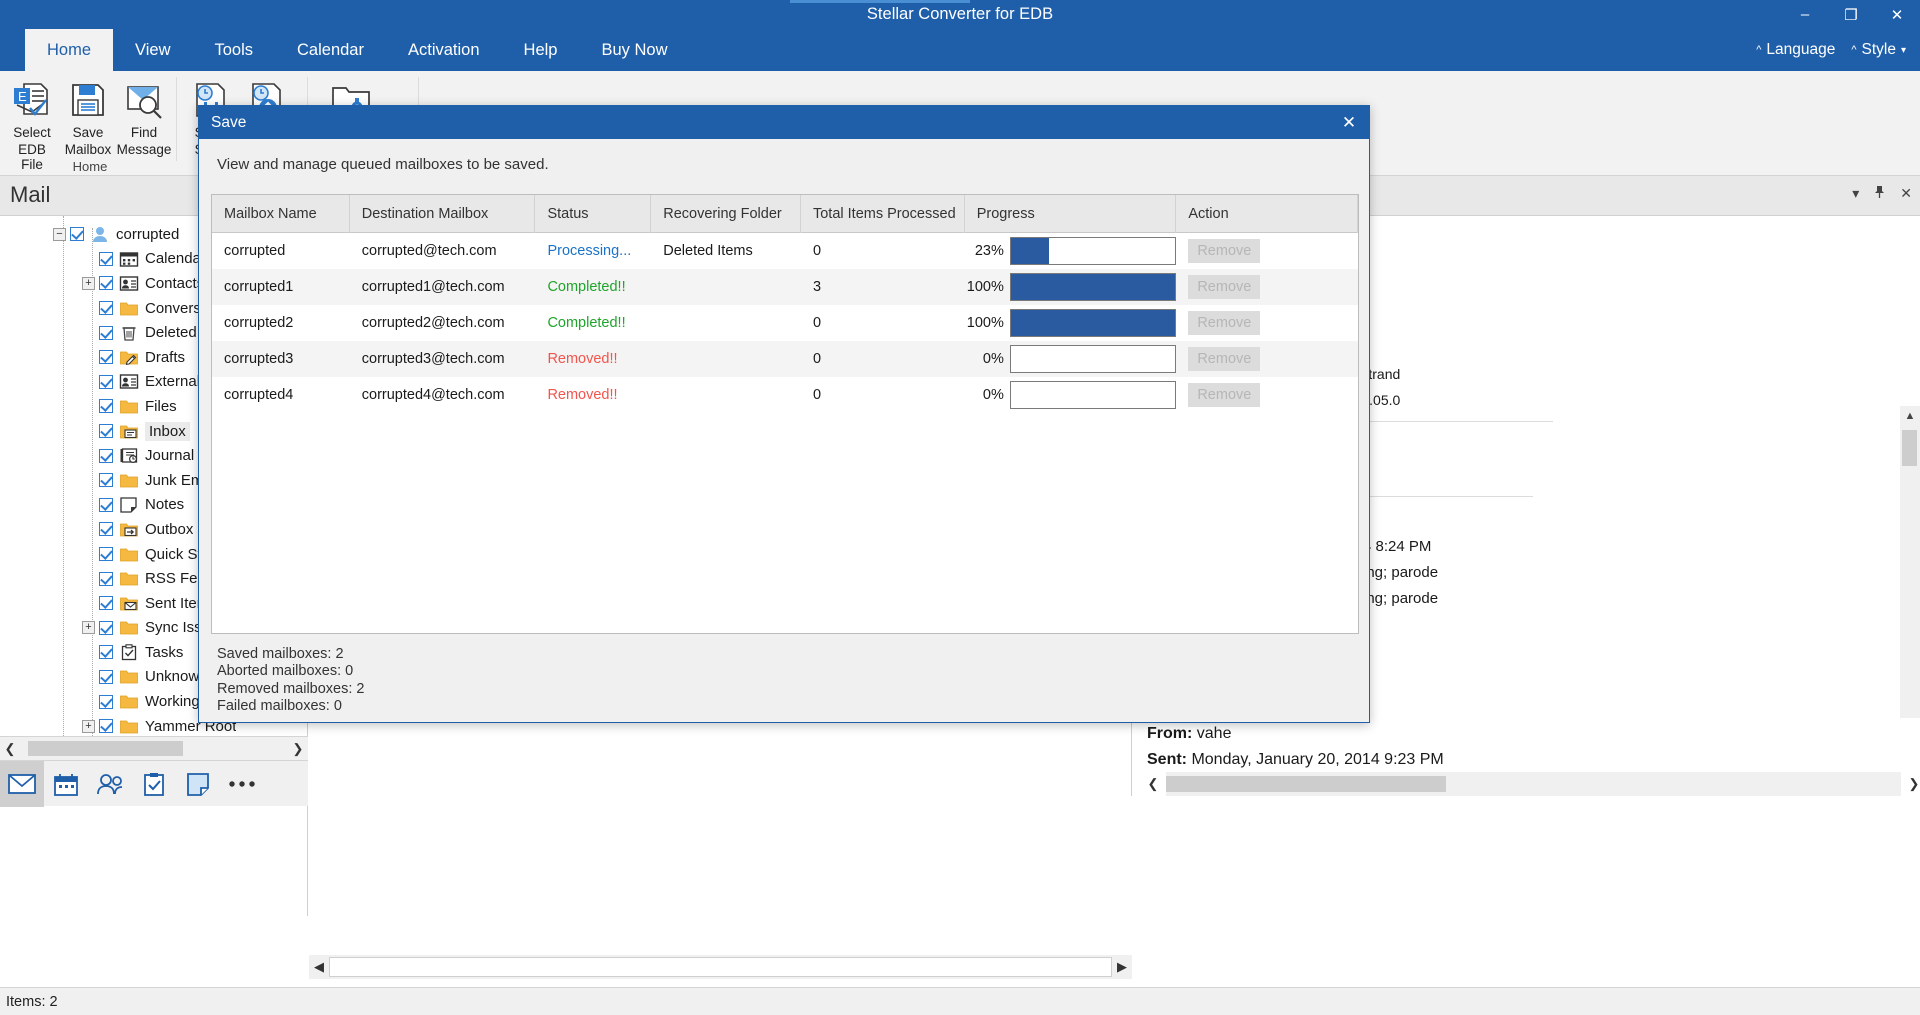 The height and width of the screenshot is (1015, 1920). What do you see at coordinates (129, 504) in the screenshot?
I see `notes-icon` at bounding box center [129, 504].